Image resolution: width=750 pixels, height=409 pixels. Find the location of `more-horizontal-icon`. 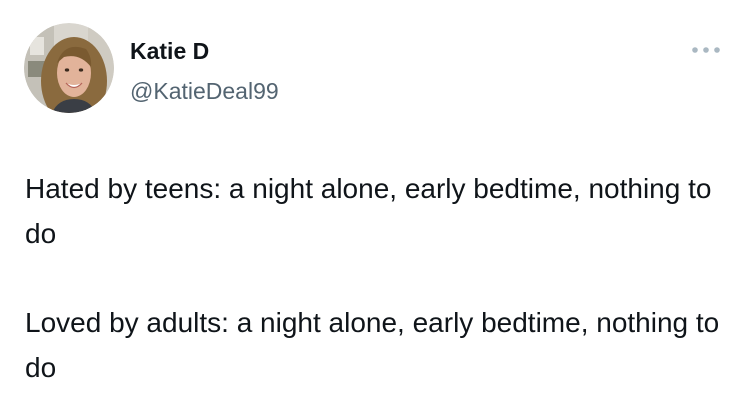

more-horizontal-icon is located at coordinates (706, 50).